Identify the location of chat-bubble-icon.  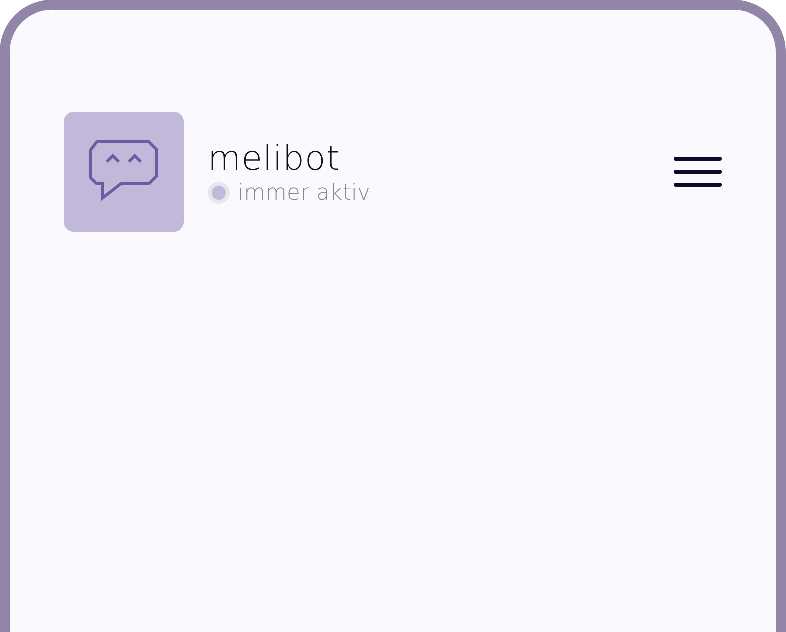
(124, 172).